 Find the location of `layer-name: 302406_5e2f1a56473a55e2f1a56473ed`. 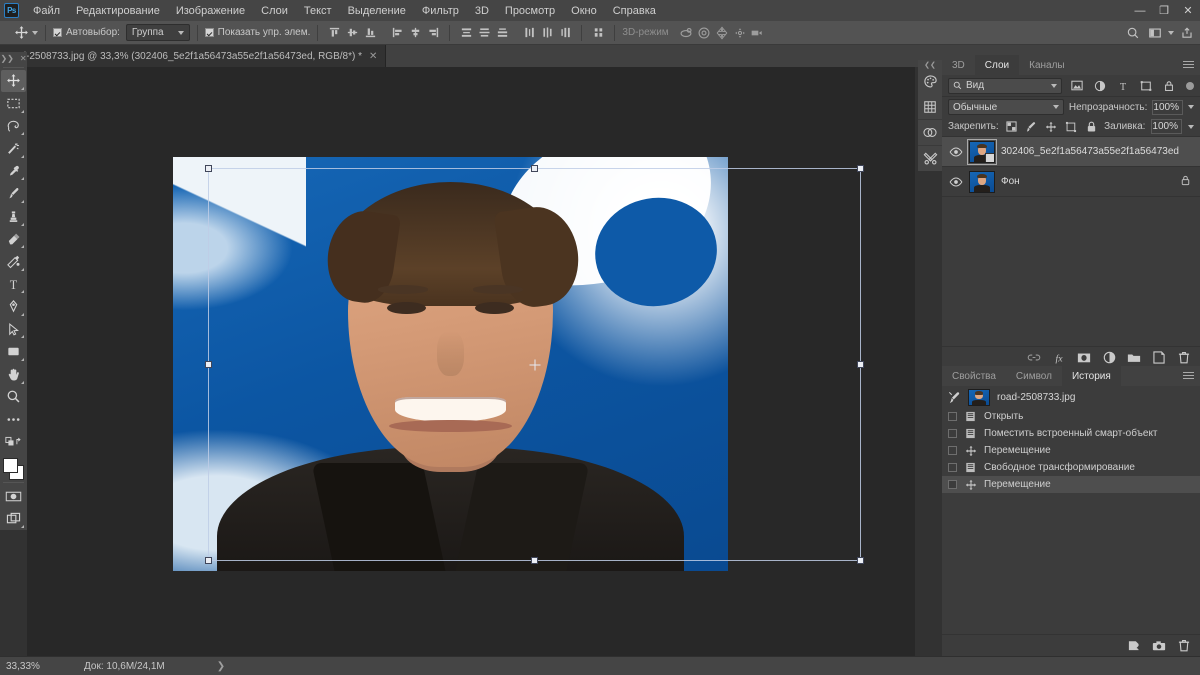

layer-name: 302406_5e2f1a56473a55e2f1a56473ed is located at coordinates (1097, 151).